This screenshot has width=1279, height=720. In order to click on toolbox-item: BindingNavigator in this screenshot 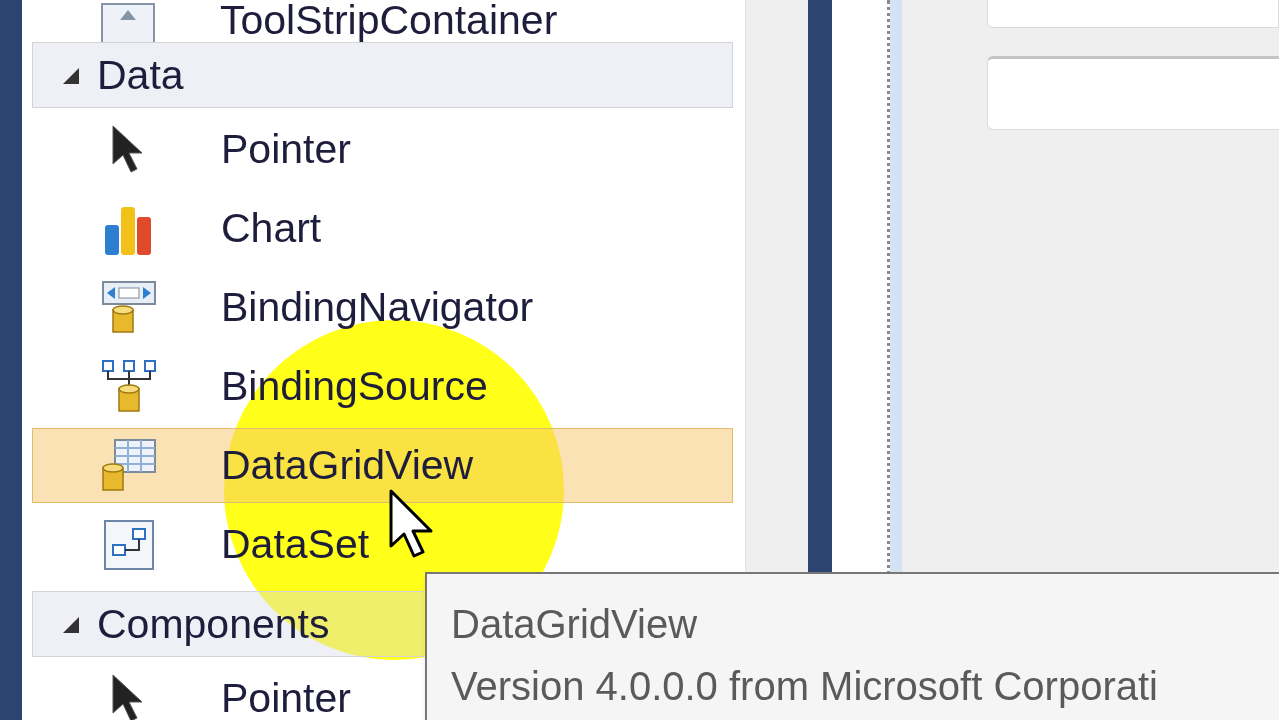, I will do `click(382, 307)`.